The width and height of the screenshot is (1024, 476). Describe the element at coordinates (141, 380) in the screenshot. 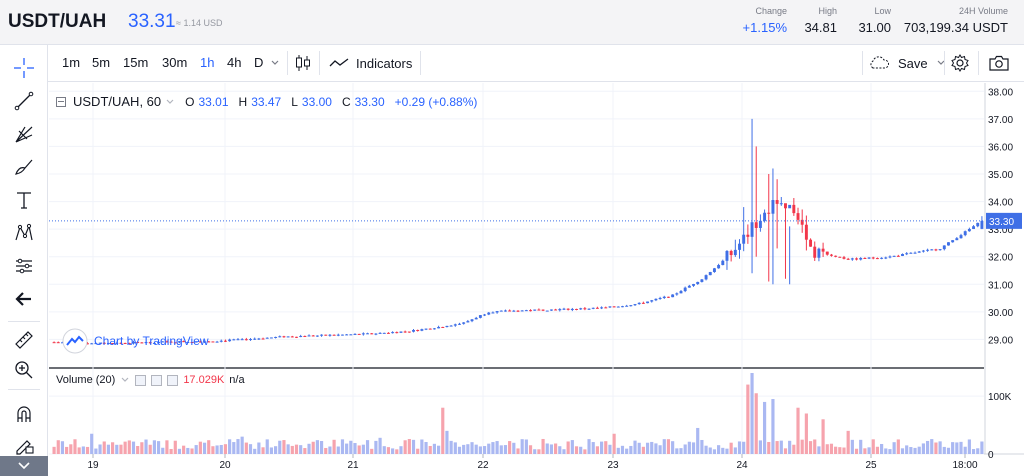

I see `eye-icon` at that location.